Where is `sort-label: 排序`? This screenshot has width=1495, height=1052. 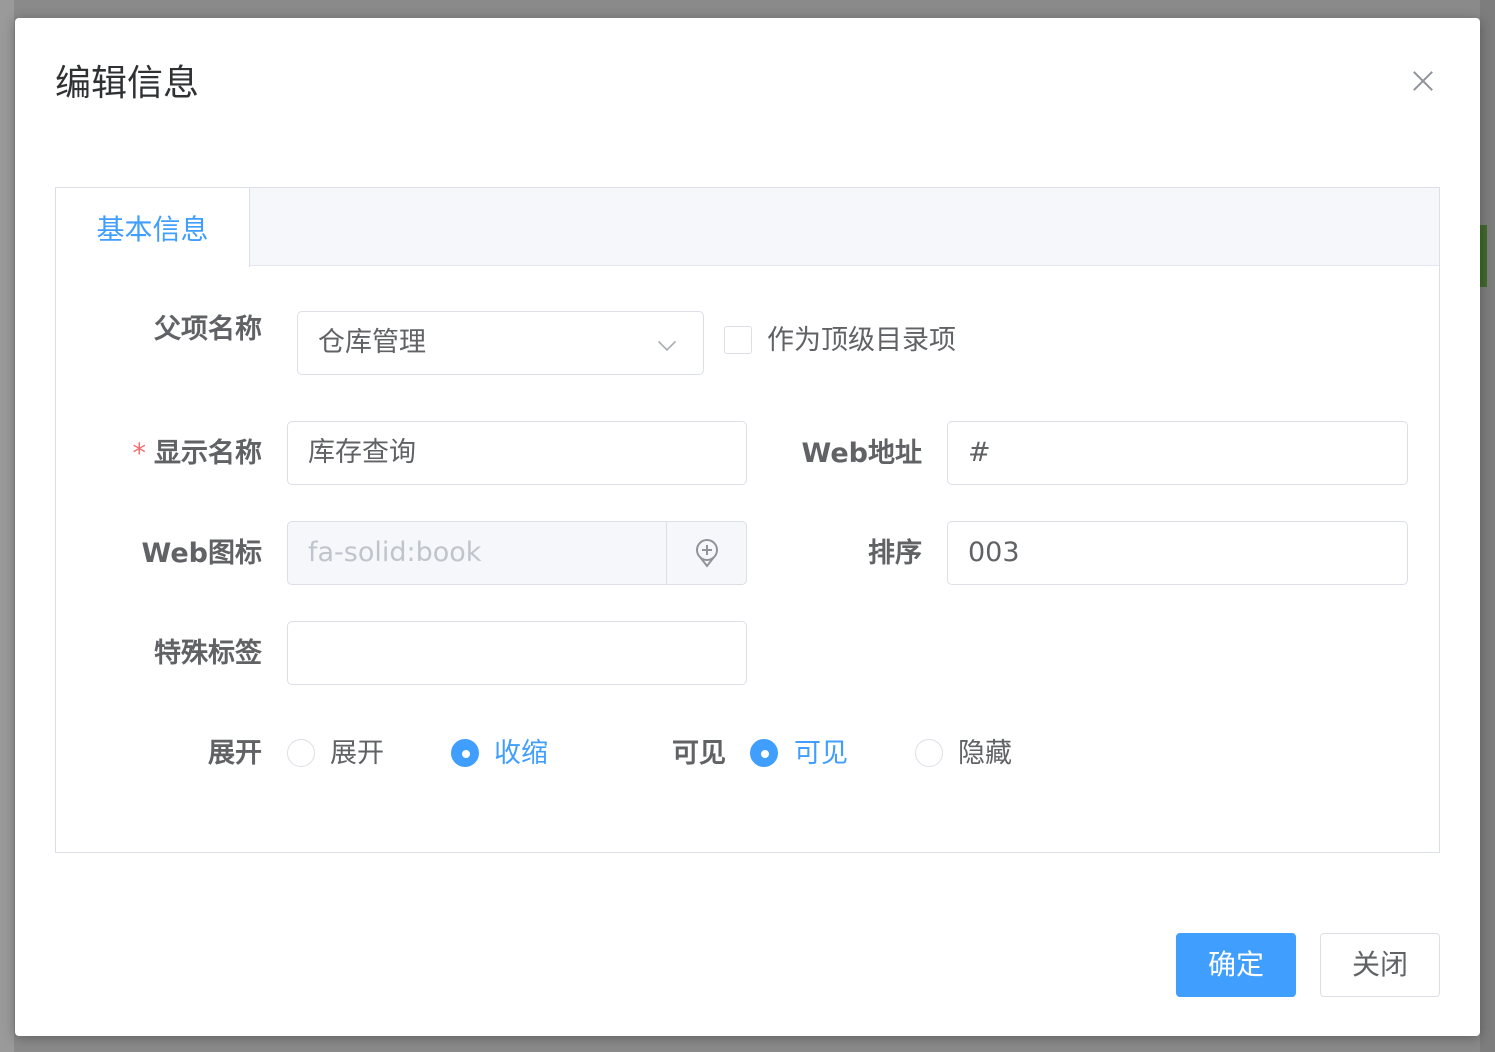
sort-label: 排序 is located at coordinates (895, 553).